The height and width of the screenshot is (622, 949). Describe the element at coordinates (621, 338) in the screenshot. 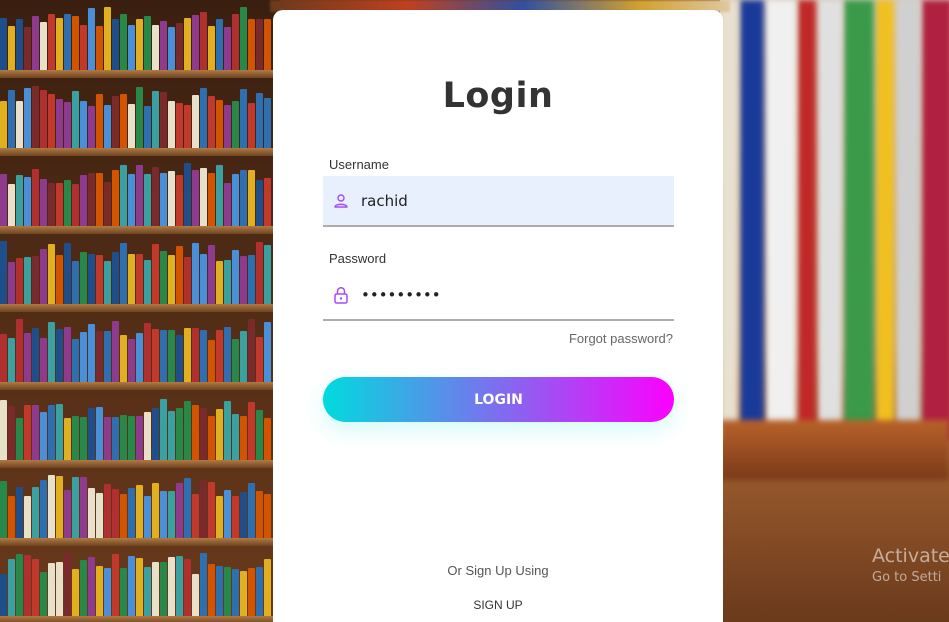

I see `forgot-password-link: Forgot password?` at that location.